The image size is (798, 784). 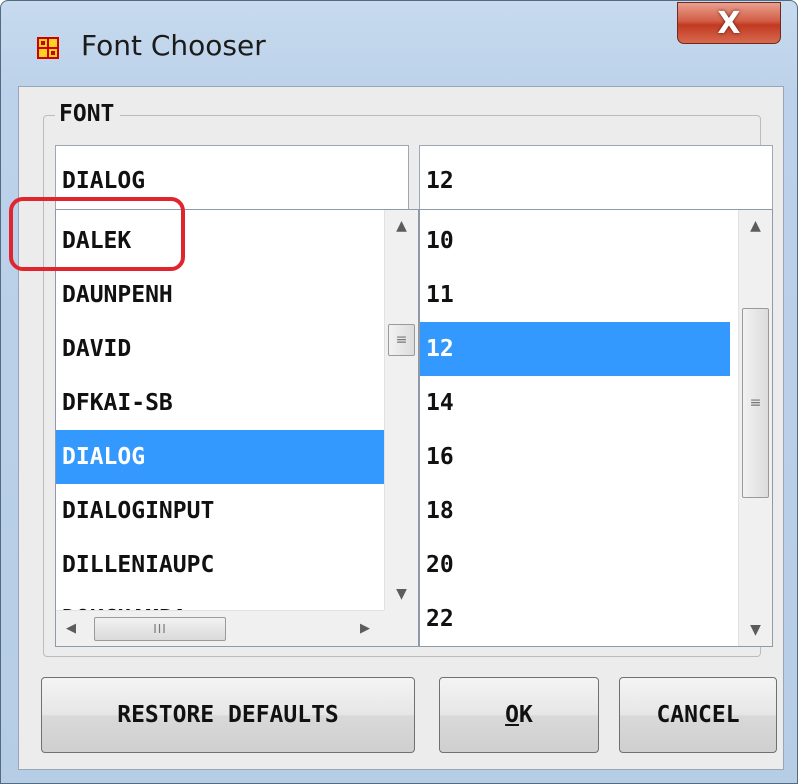 What do you see at coordinates (220, 295) in the screenshot?
I see `list-item: Daunpenh` at bounding box center [220, 295].